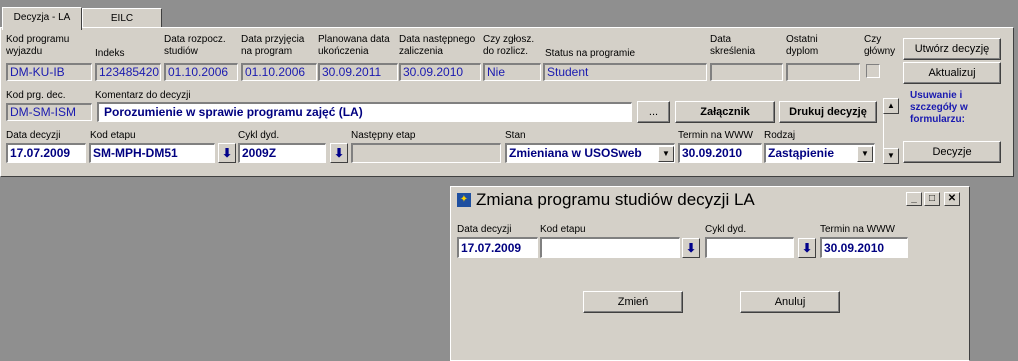 This screenshot has height=361, width=1018. Describe the element at coordinates (590, 153) in the screenshot. I see `select-stan: Zmieniana w USOSweb` at that location.